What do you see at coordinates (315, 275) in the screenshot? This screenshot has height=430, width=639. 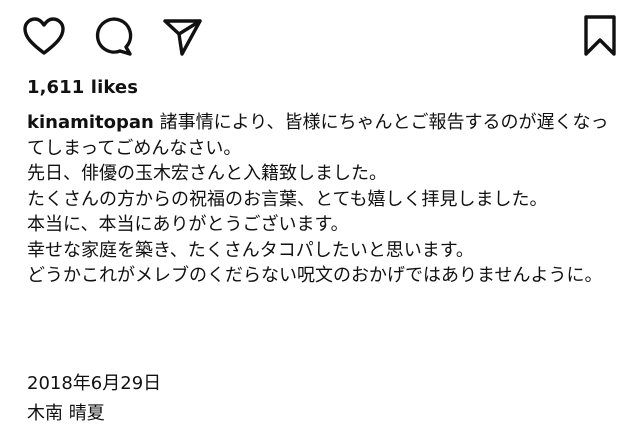 I see `caption-line: どうかこれがメレブのくだらない呪文のおかげではありませんように。` at bounding box center [315, 275].